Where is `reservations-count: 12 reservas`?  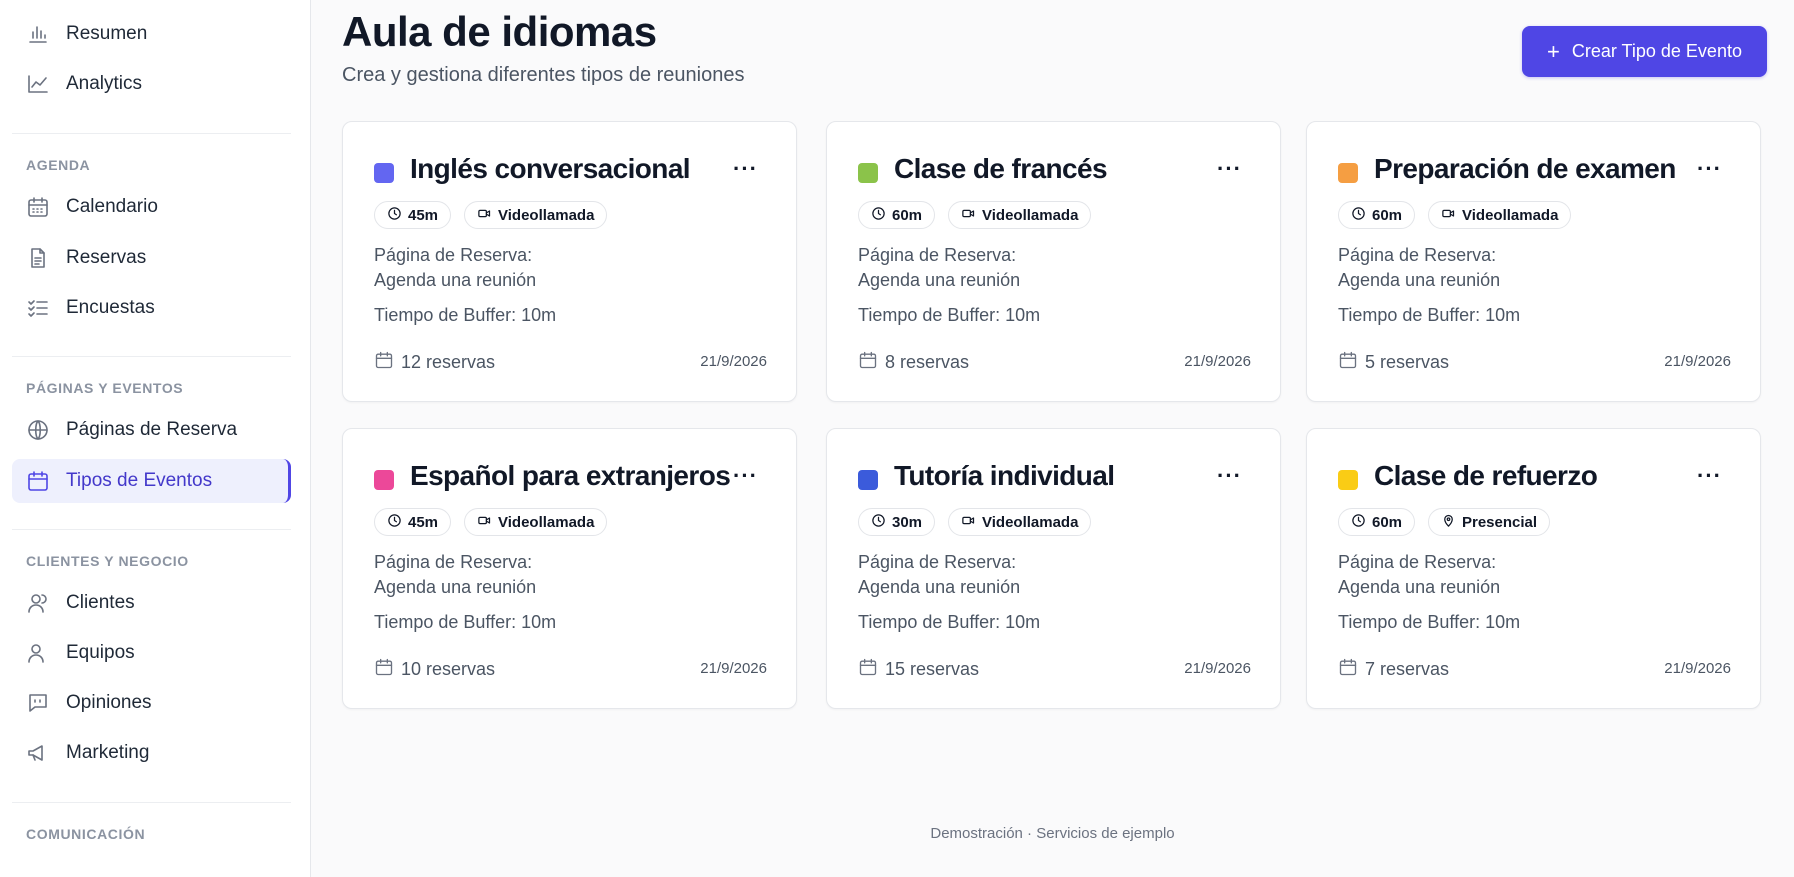 reservations-count: 12 reservas is located at coordinates (434, 362).